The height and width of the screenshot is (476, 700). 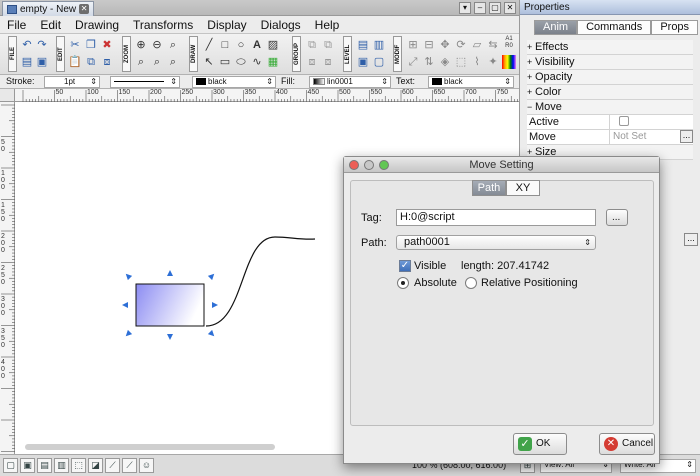 What do you see at coordinates (16, 25) in the screenshot?
I see `menu-file: File` at bounding box center [16, 25].